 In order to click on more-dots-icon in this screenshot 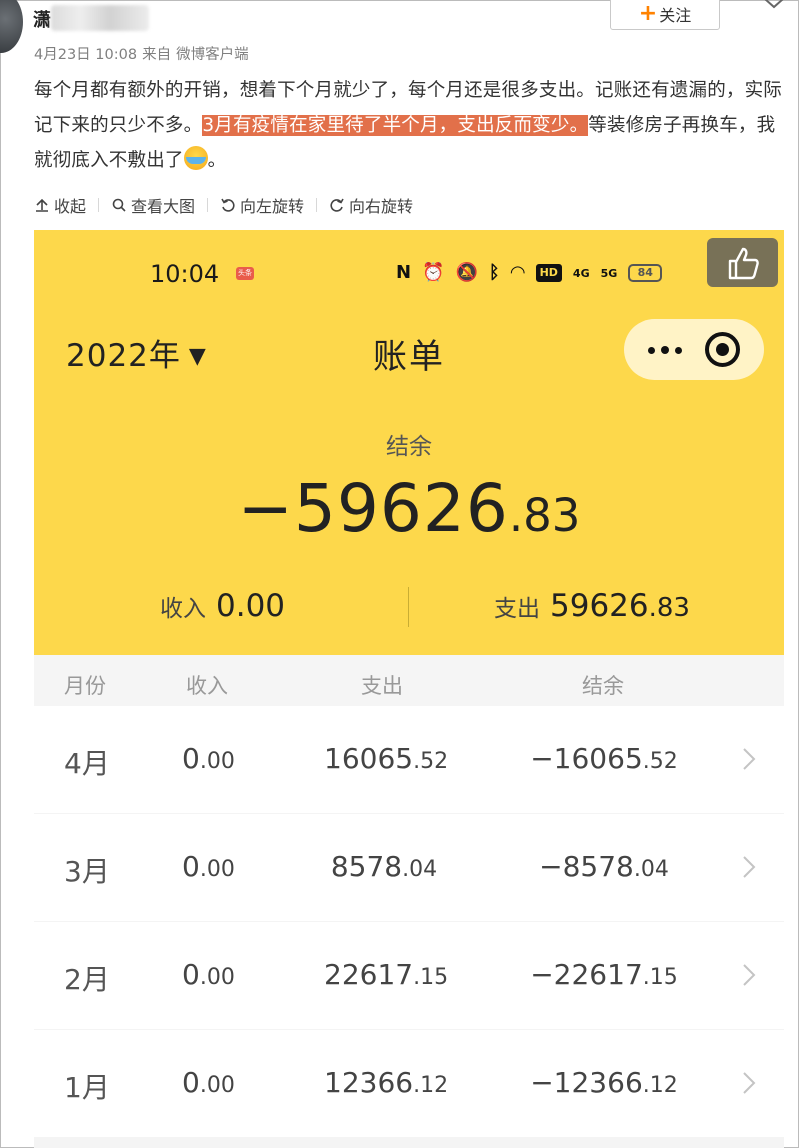, I will do `click(666, 350)`.